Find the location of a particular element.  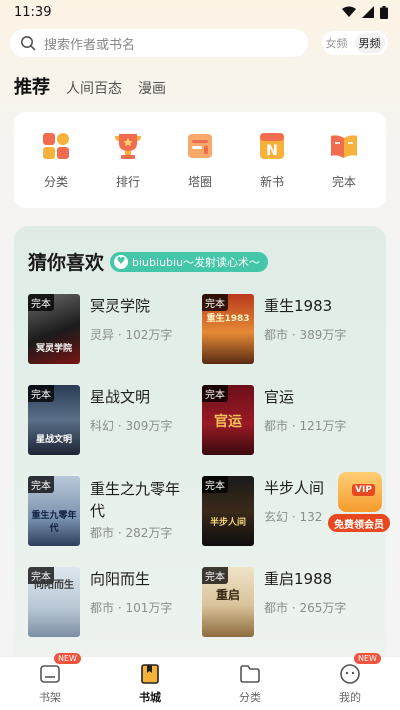

book-cover: 完本 星战文明 is located at coordinates (54, 420).